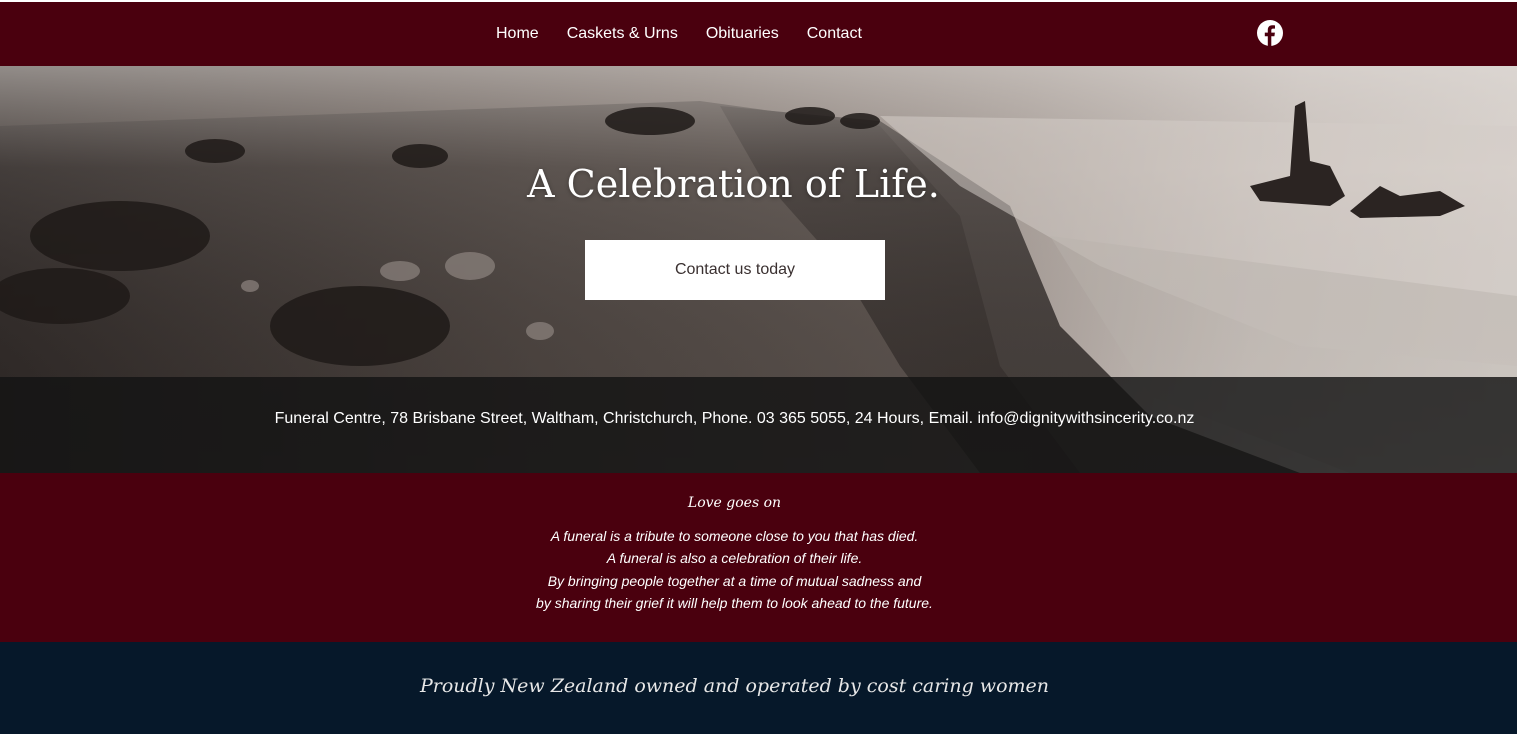 This screenshot has width=1517, height=734. What do you see at coordinates (733, 184) in the screenshot?
I see `hero-title: A Celebration of Life.` at bounding box center [733, 184].